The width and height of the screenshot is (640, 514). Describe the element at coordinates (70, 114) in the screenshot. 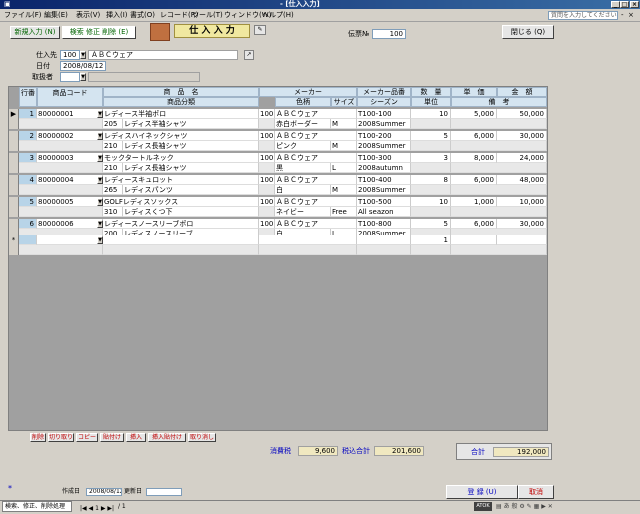

I see `product-code: 80000001` at that location.